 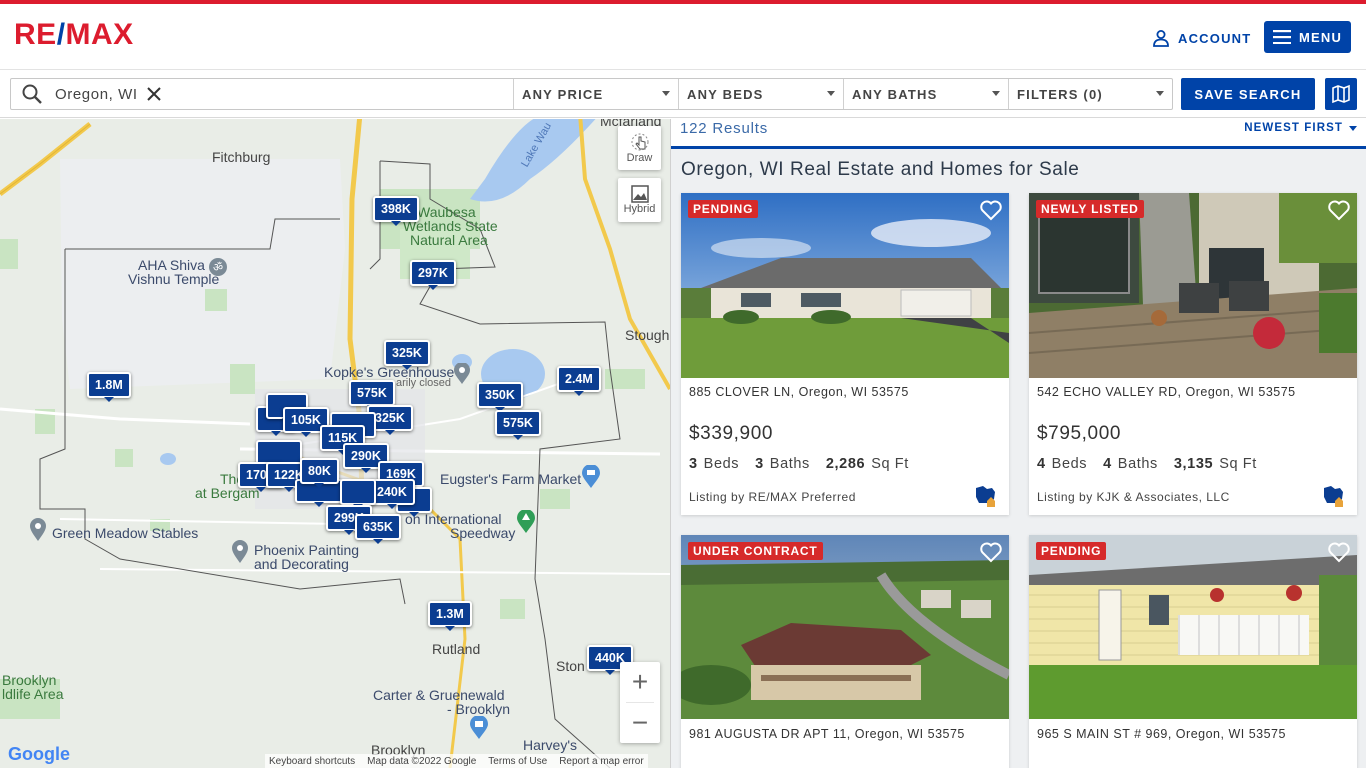 I want to click on listing-address: 965 S MAIN ST # 969, Oregon, WI 53575, so click(x=1161, y=734).